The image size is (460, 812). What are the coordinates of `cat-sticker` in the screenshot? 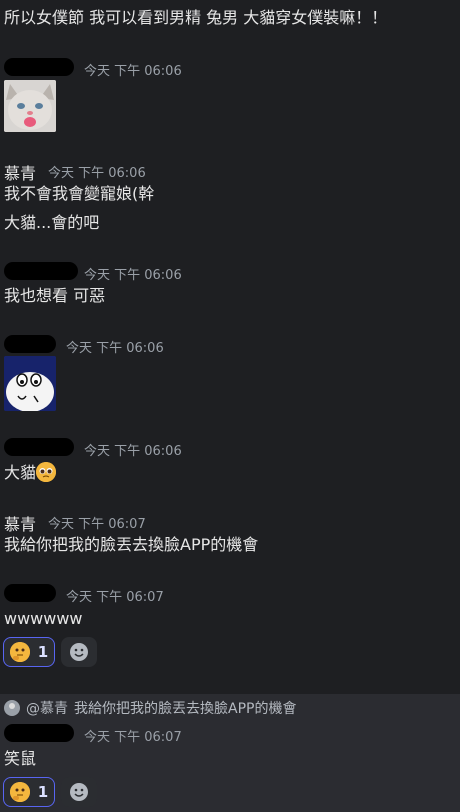 It's located at (30, 106).